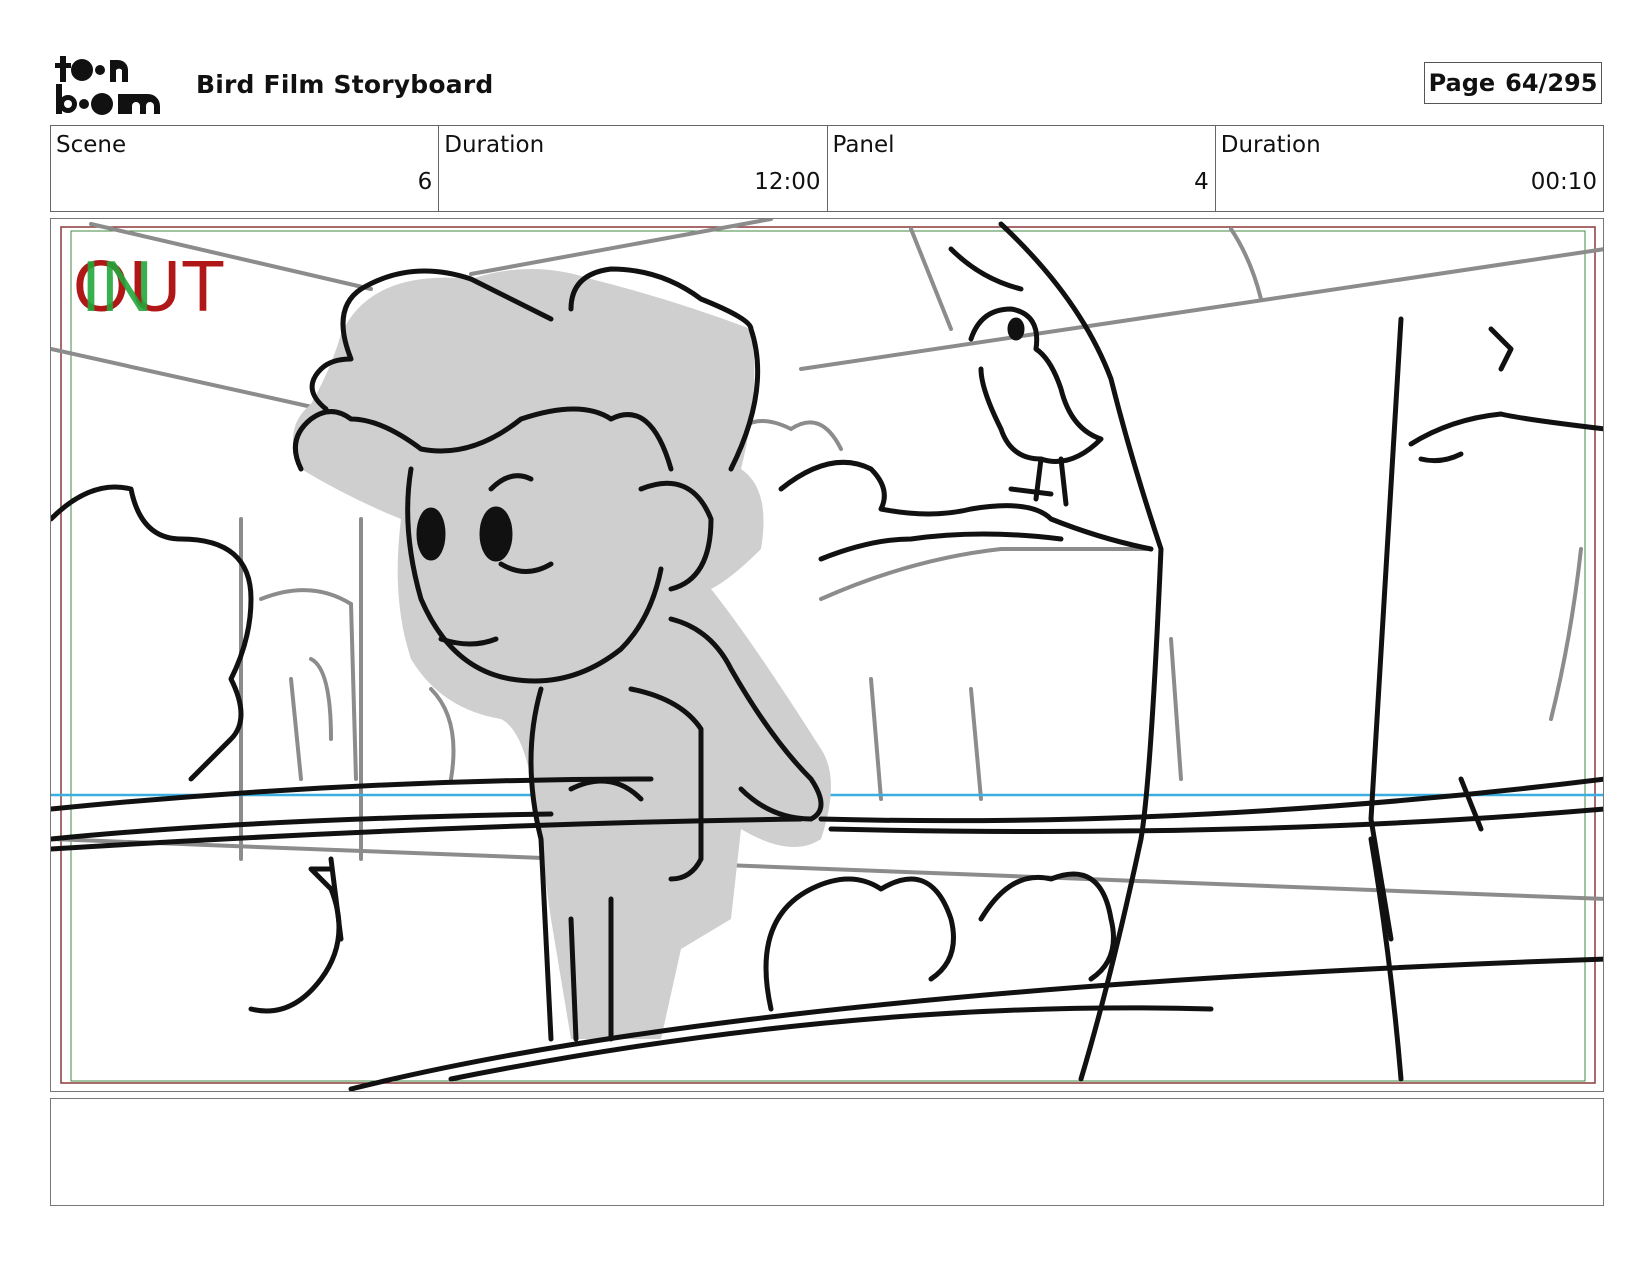 This screenshot has width=1650, height=1275. Describe the element at coordinates (827, 1152) in the screenshot. I see `caption-box` at that location.